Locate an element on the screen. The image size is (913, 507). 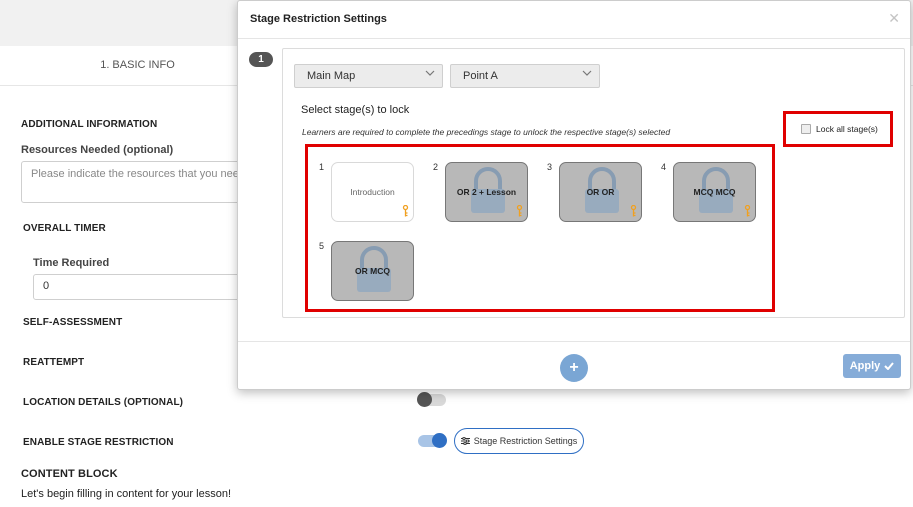
stage-index: 2 is located at coordinates (436, 167).